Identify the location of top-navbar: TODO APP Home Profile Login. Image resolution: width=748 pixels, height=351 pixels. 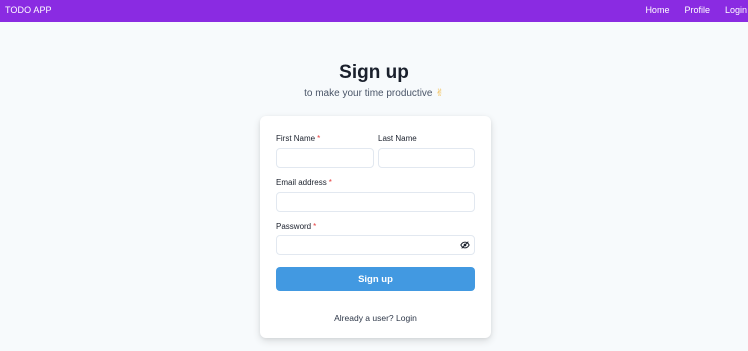
(374, 11).